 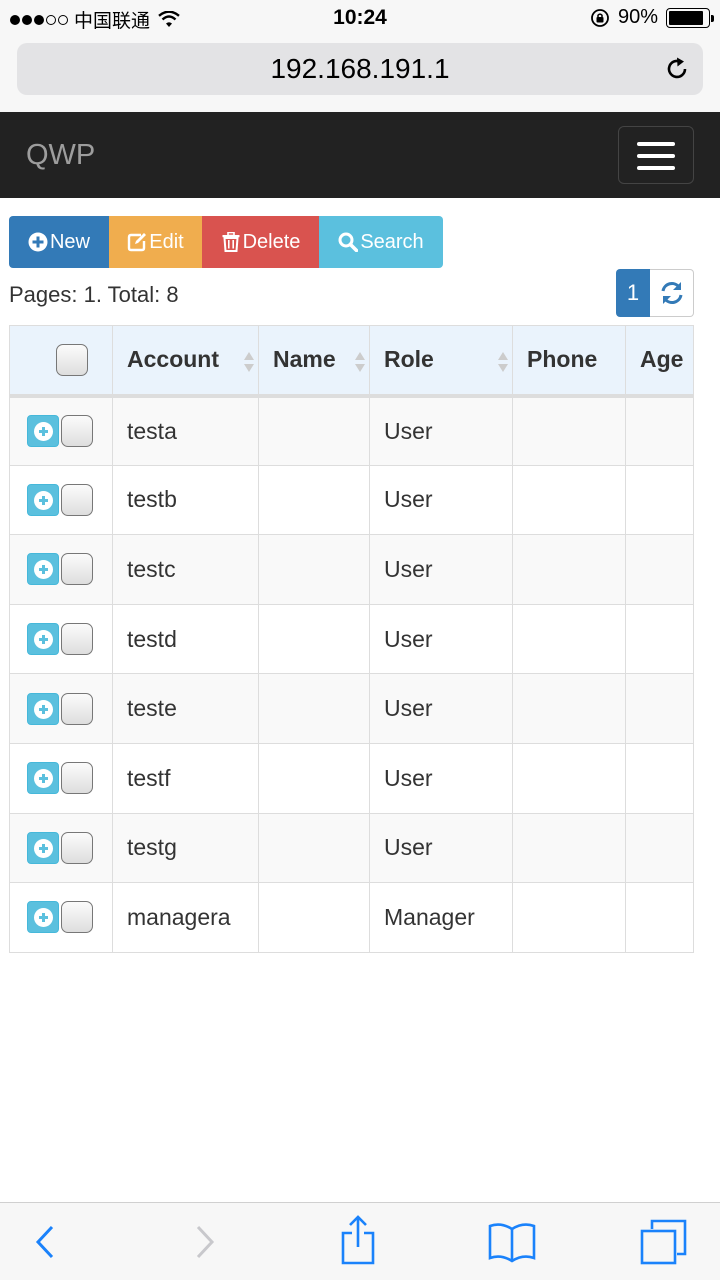 I want to click on page-1-button: 1, so click(x=633, y=293).